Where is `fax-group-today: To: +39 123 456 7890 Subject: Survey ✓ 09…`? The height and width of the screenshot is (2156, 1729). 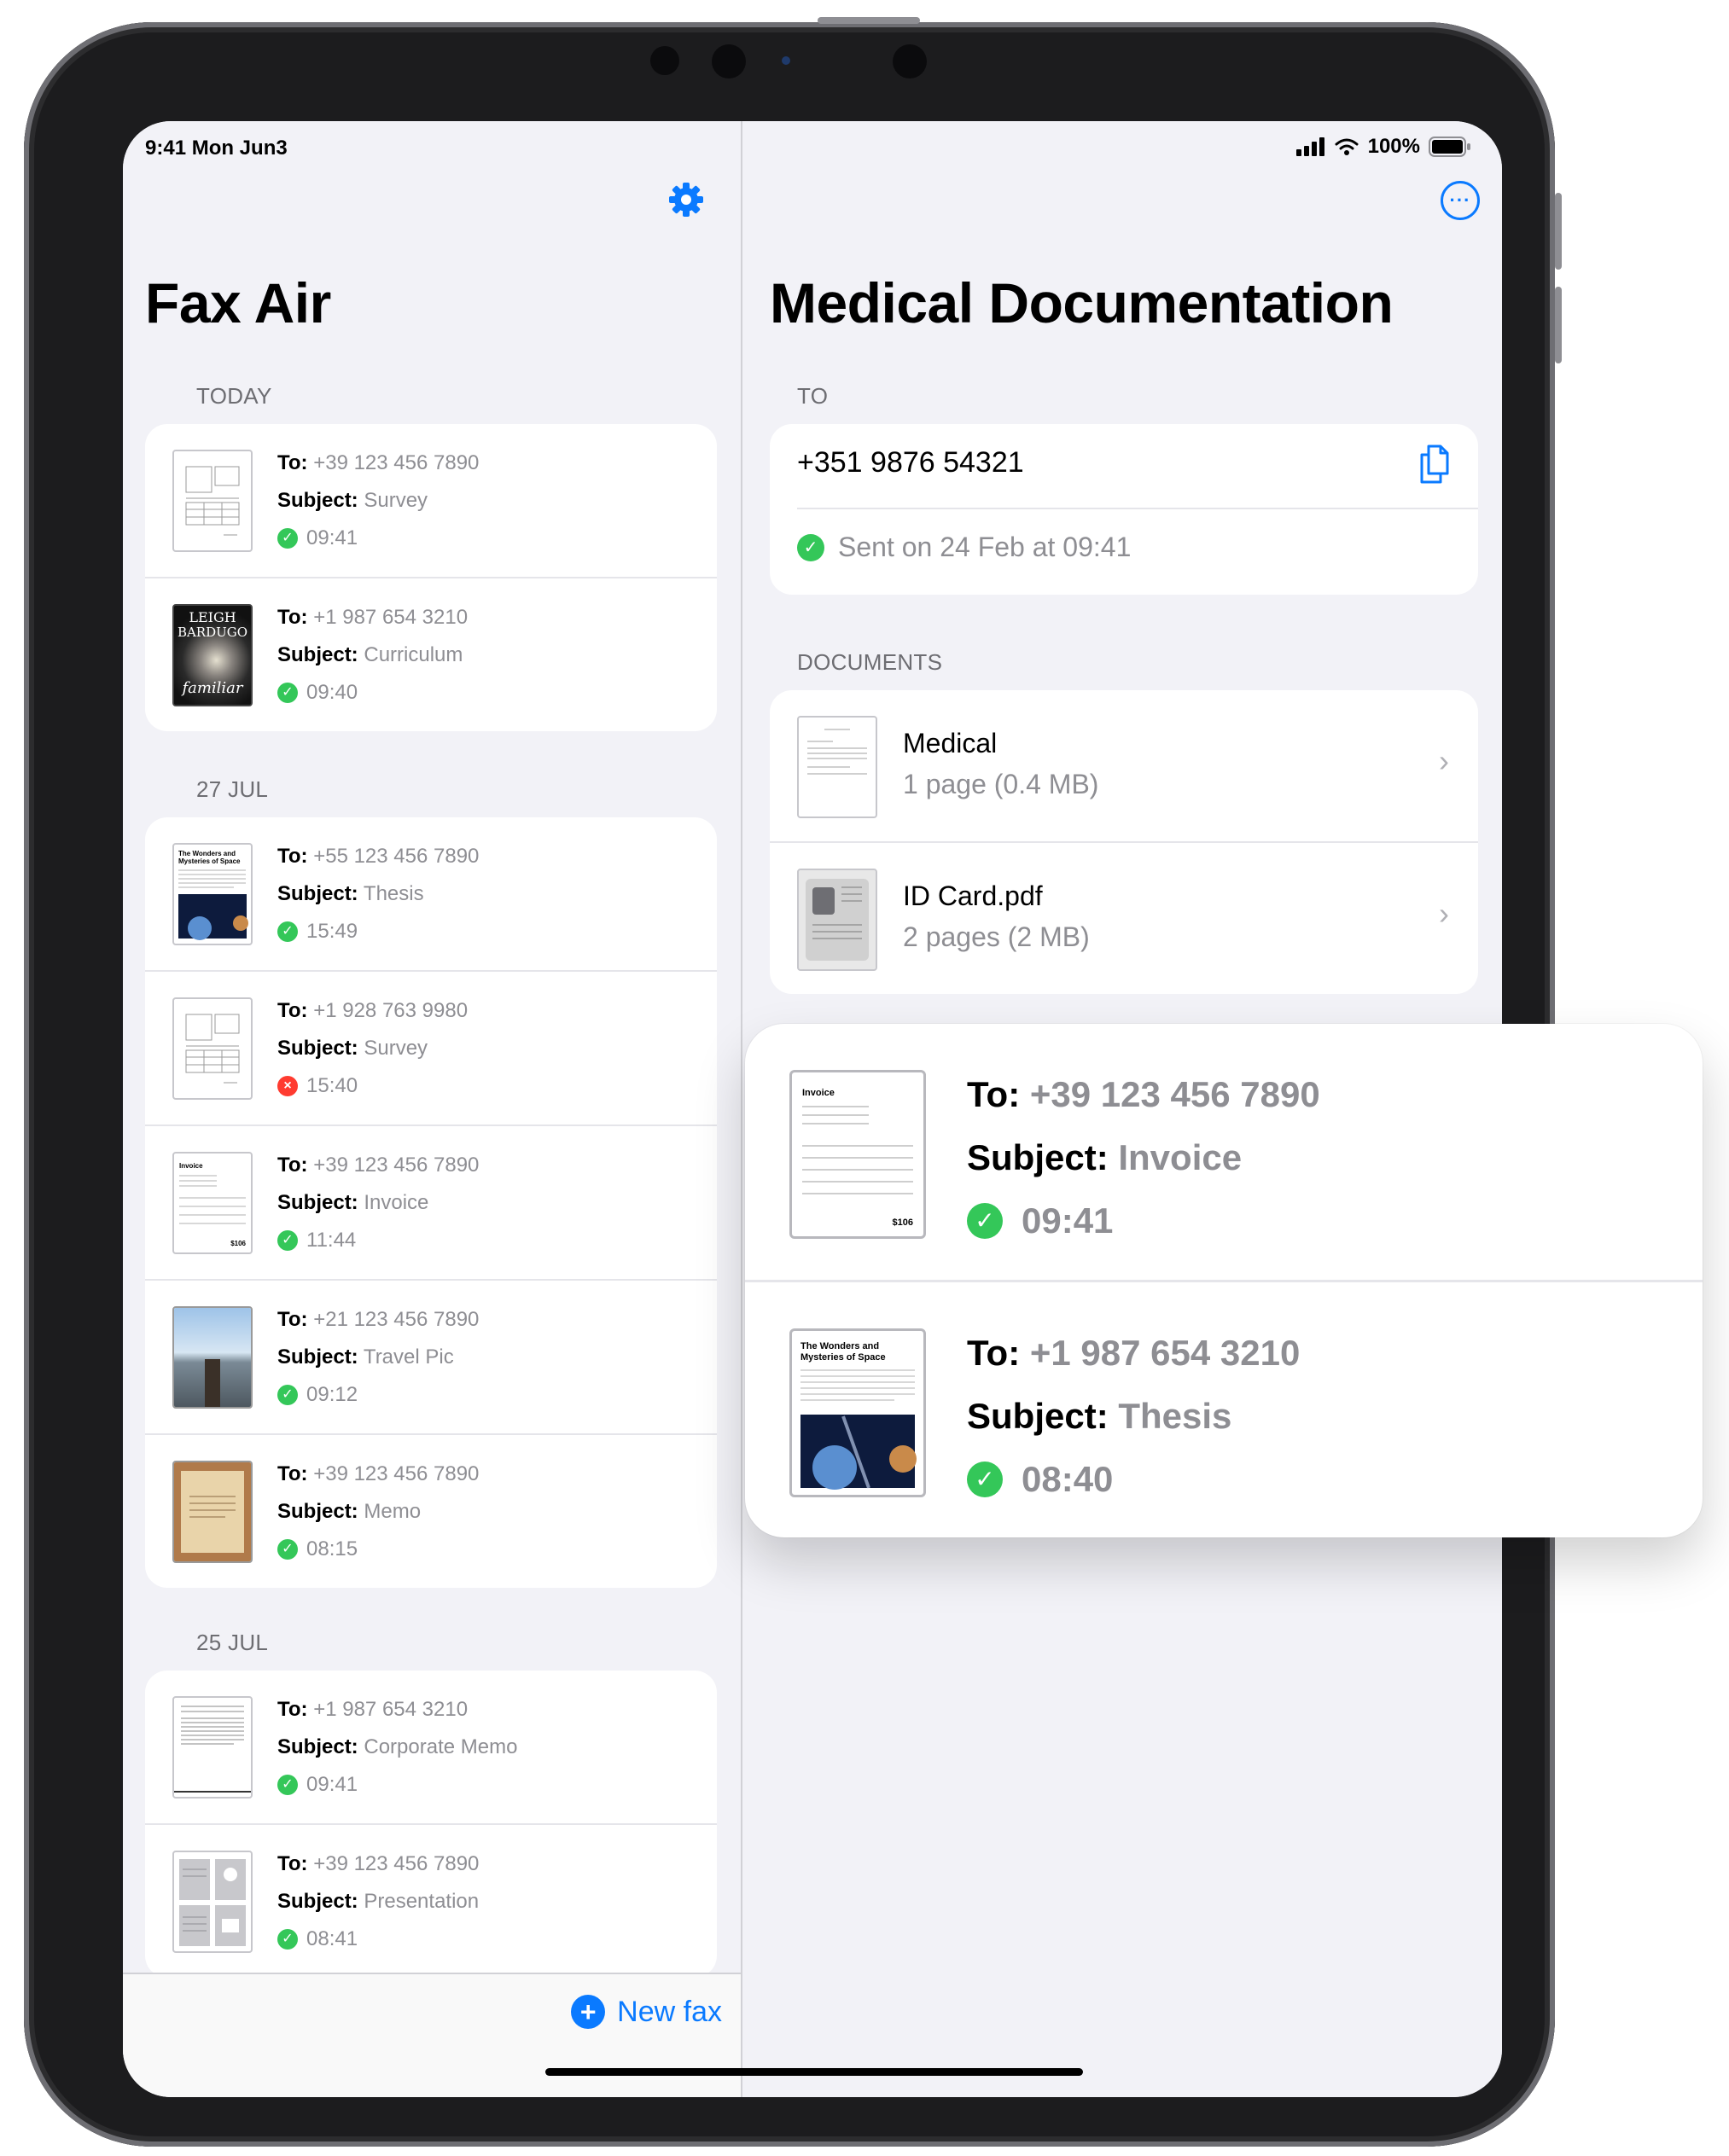
fax-group-today: To: +39 123 456 7890 Subject: Survey ✓ 09… is located at coordinates (431, 577).